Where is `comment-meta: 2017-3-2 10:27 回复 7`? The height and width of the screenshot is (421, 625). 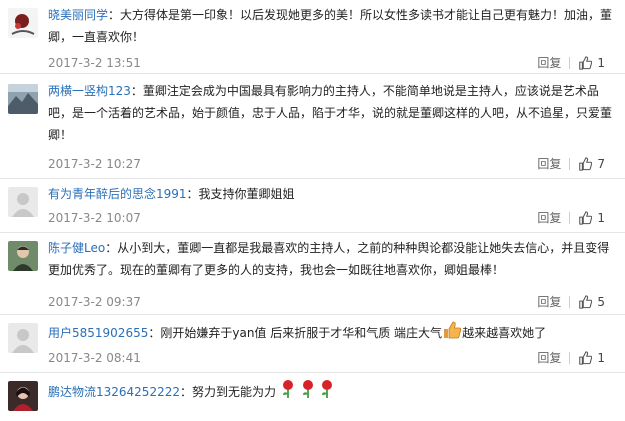 comment-meta: 2017-3-2 10:27 回复 7 is located at coordinates (332, 164).